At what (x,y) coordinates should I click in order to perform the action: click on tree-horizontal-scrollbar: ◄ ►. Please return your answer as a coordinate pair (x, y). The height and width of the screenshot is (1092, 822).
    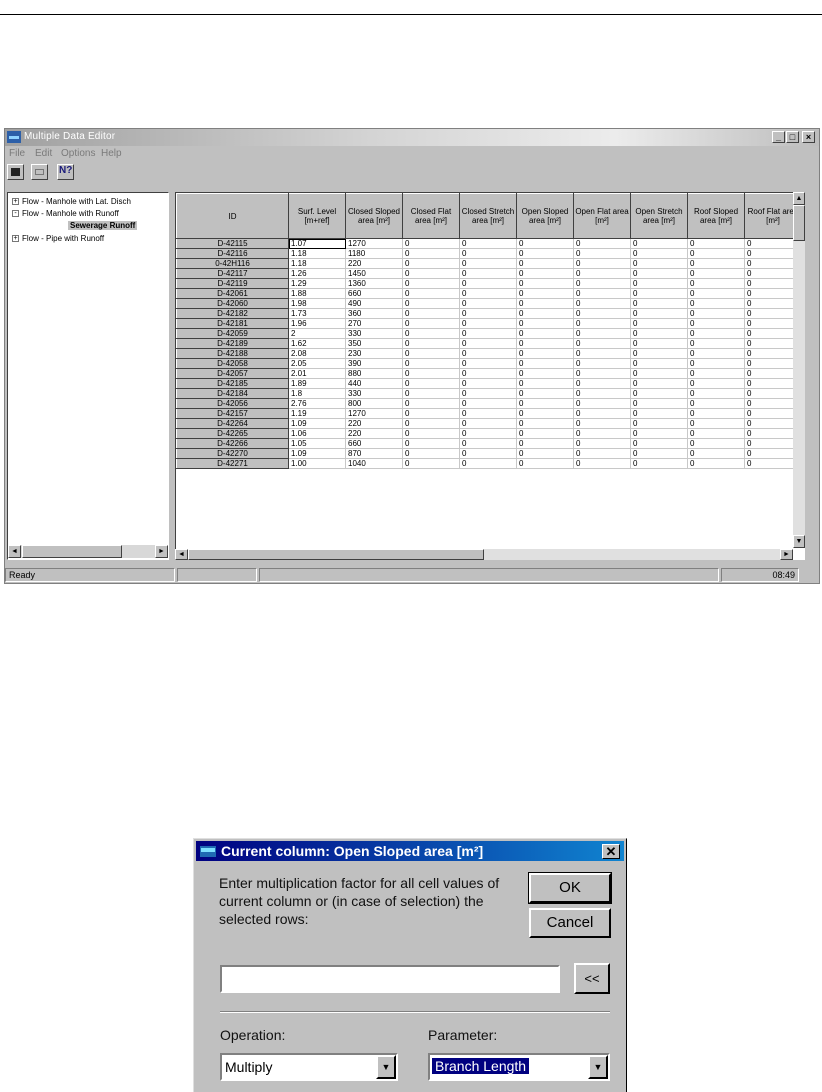
    Looking at the image, I should click on (88, 551).